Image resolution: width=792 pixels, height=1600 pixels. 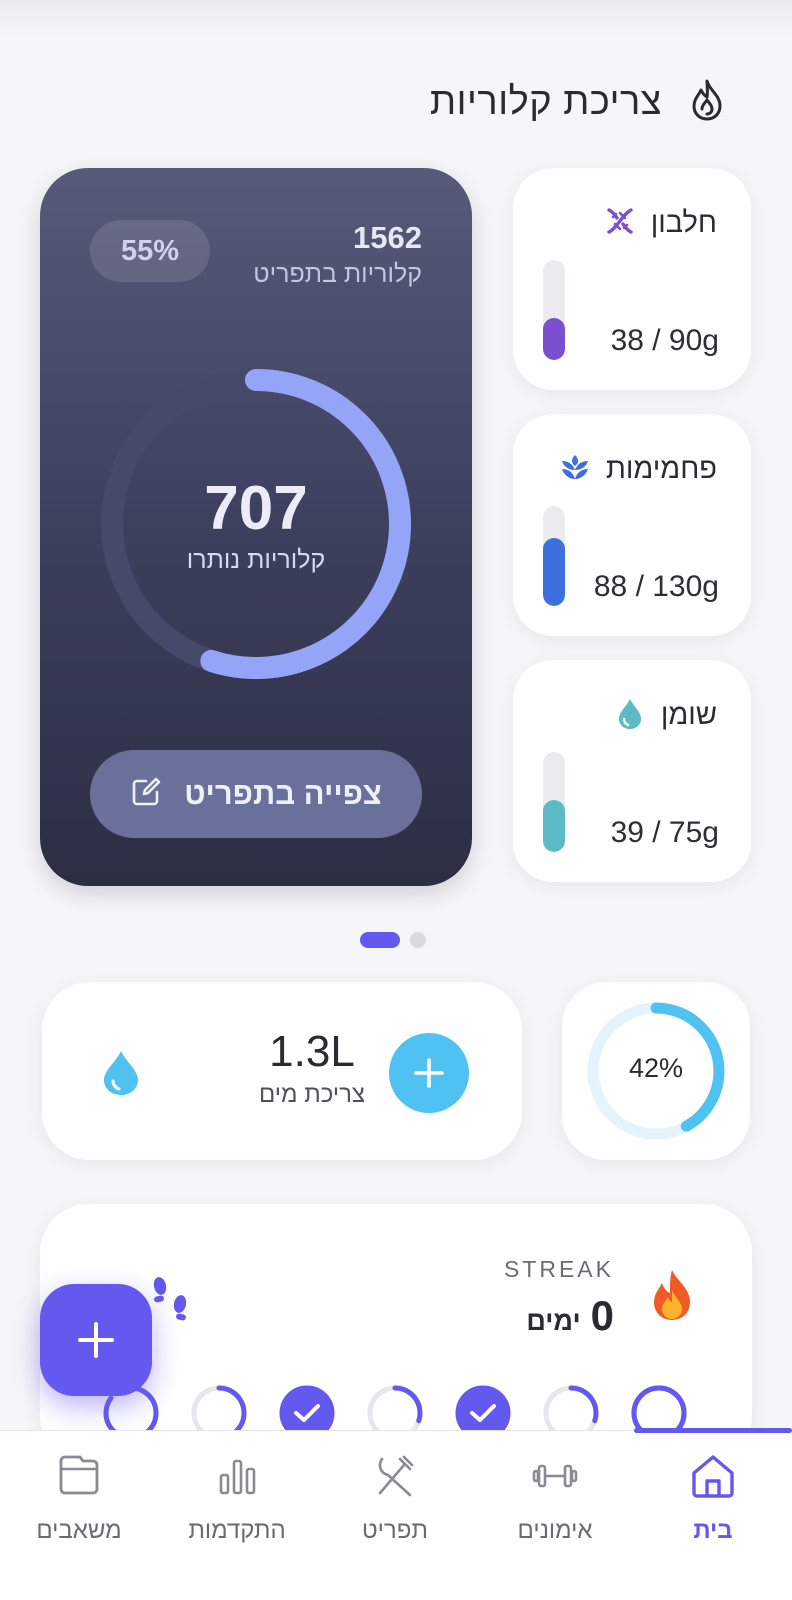 What do you see at coordinates (664, 832) in the screenshot?
I see `macro-value: 39 / 75g` at bounding box center [664, 832].